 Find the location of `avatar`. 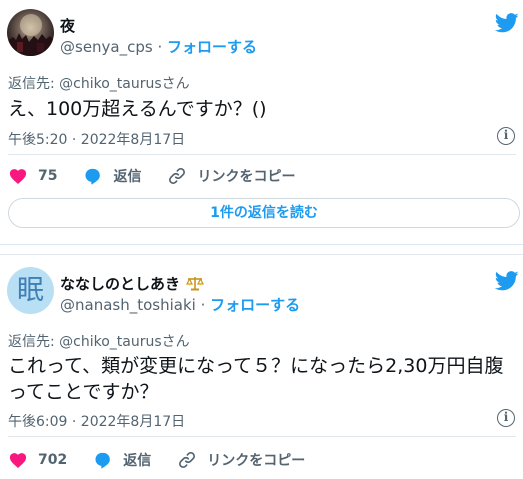

avatar is located at coordinates (30, 32).